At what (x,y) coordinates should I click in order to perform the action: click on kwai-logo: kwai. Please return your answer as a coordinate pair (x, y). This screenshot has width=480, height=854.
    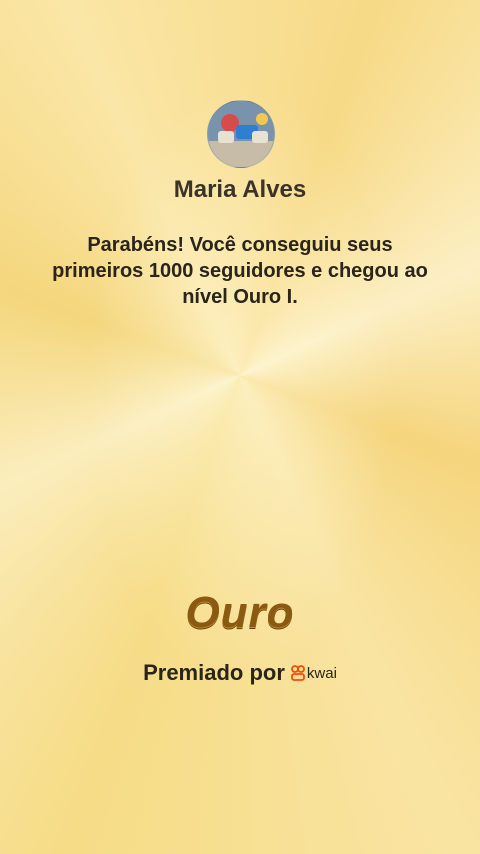
    Looking at the image, I should click on (313, 673).